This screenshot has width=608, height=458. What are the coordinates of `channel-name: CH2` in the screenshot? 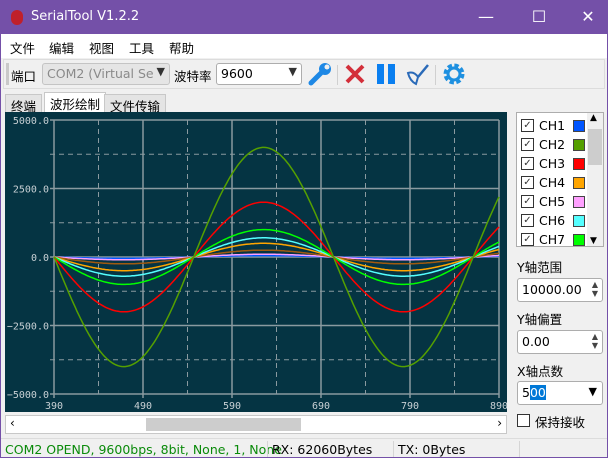 It's located at (552, 144).